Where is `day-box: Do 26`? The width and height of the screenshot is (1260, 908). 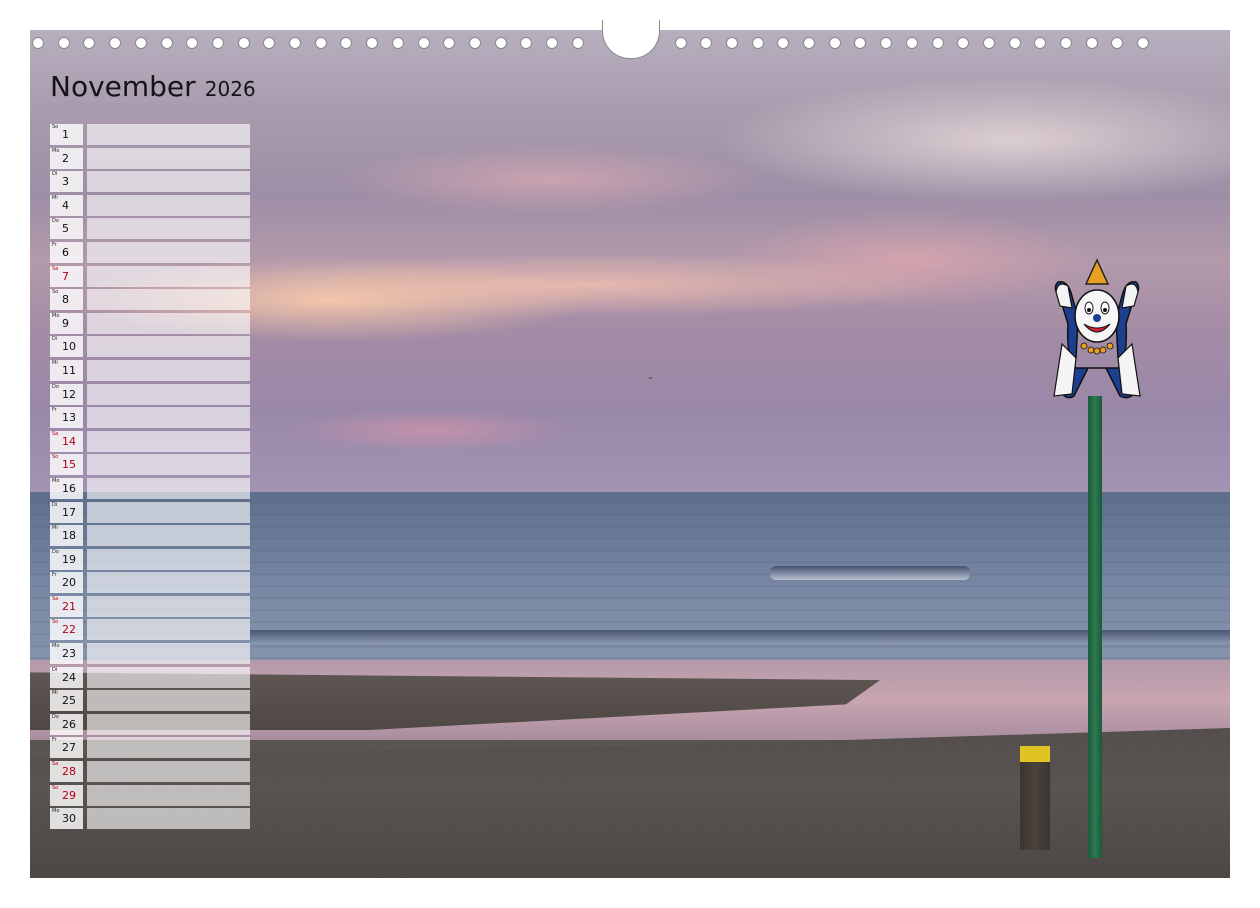 day-box: Do 26 is located at coordinates (66, 724).